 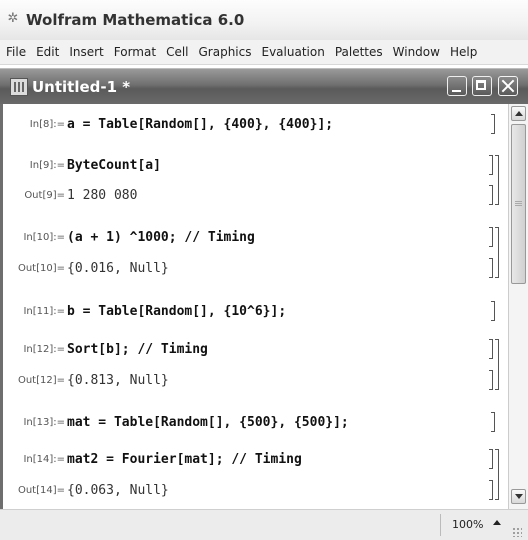 What do you see at coordinates (255, 239) in the screenshot?
I see `input-cell: In[10]:= (a + 1) ^1000; // Timing` at bounding box center [255, 239].